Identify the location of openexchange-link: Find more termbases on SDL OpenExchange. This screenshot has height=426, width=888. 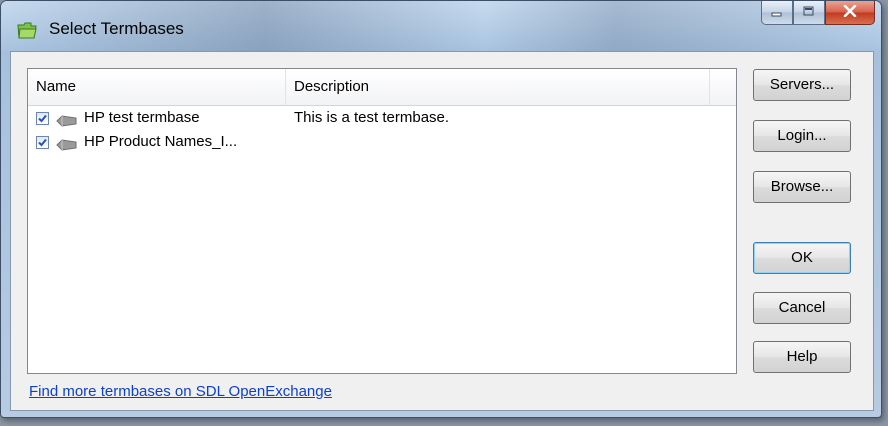
(180, 391).